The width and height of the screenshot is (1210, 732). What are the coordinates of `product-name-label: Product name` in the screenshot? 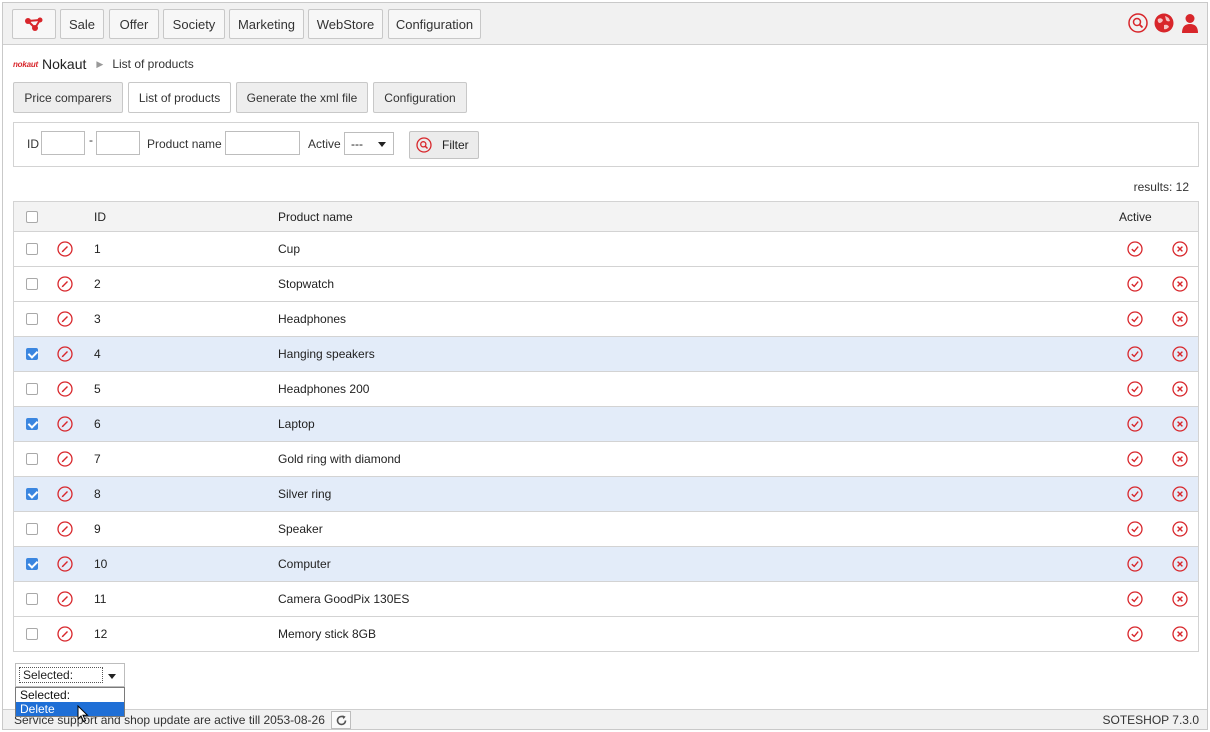 It's located at (184, 144).